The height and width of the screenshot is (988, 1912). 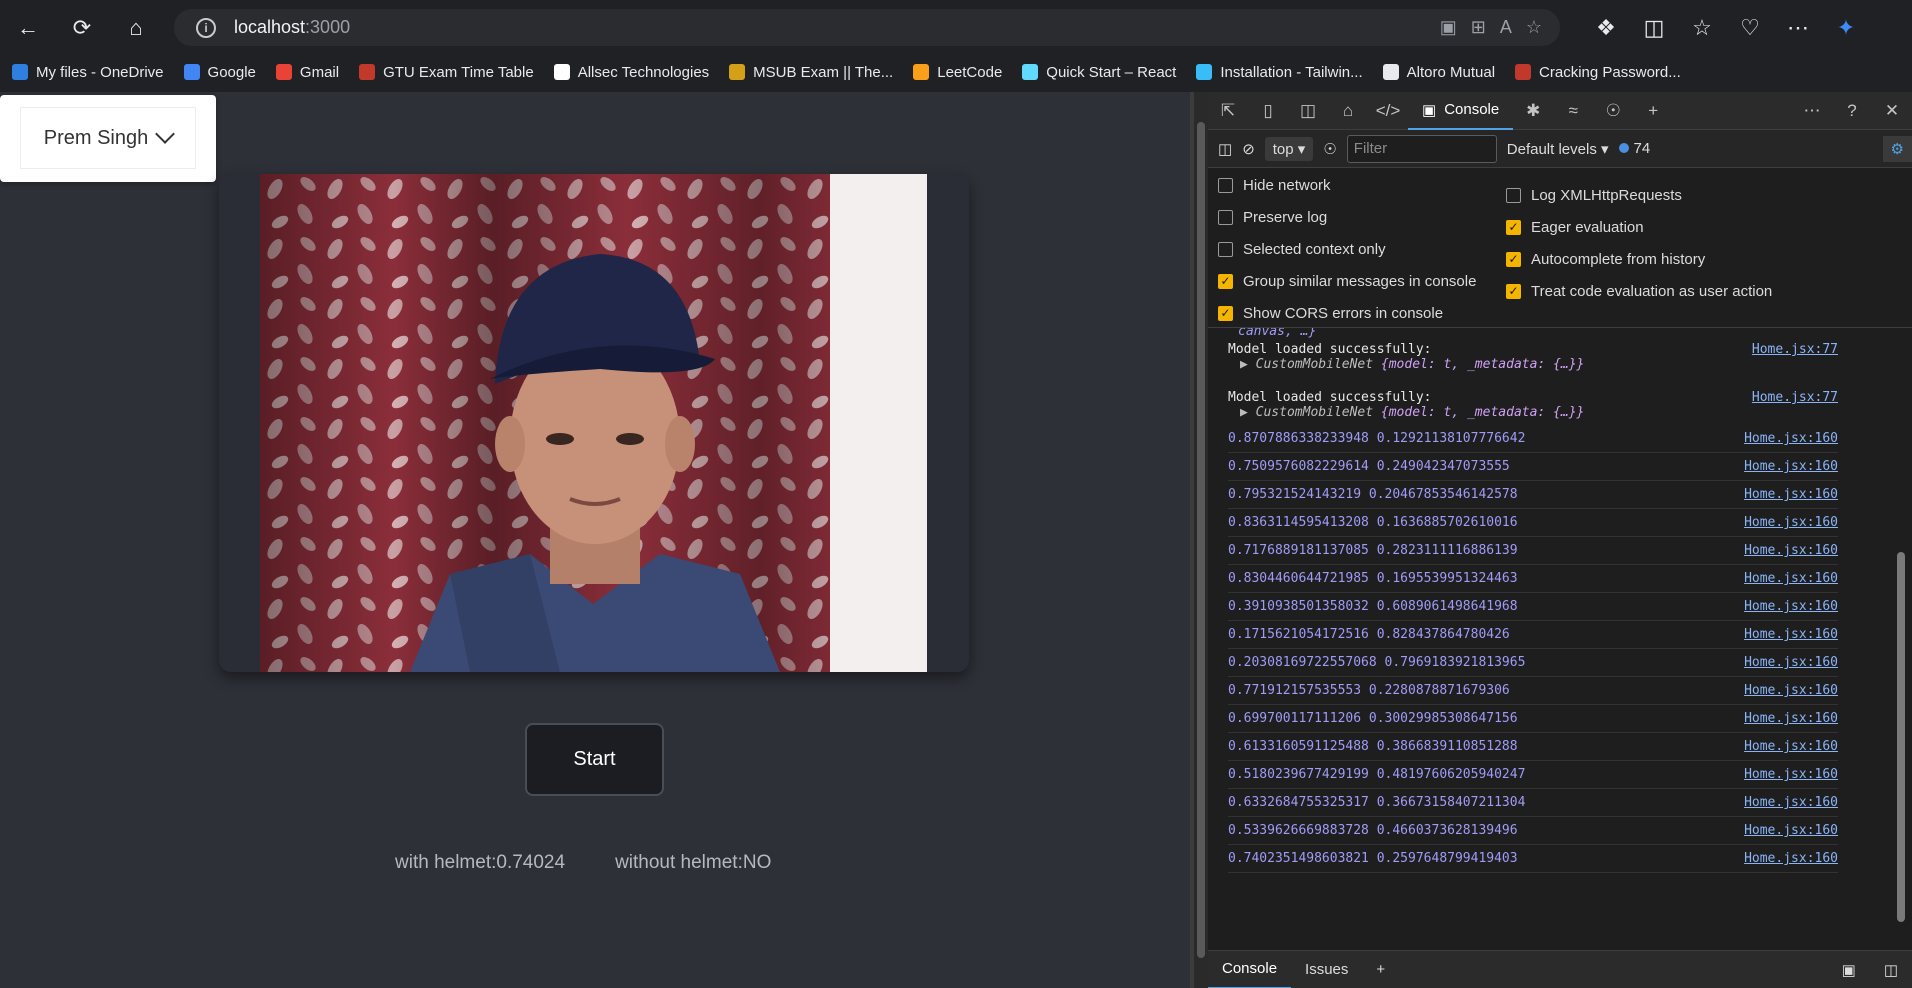 What do you see at coordinates (1347, 185) in the screenshot?
I see `console-setting-row: Hide network` at bounding box center [1347, 185].